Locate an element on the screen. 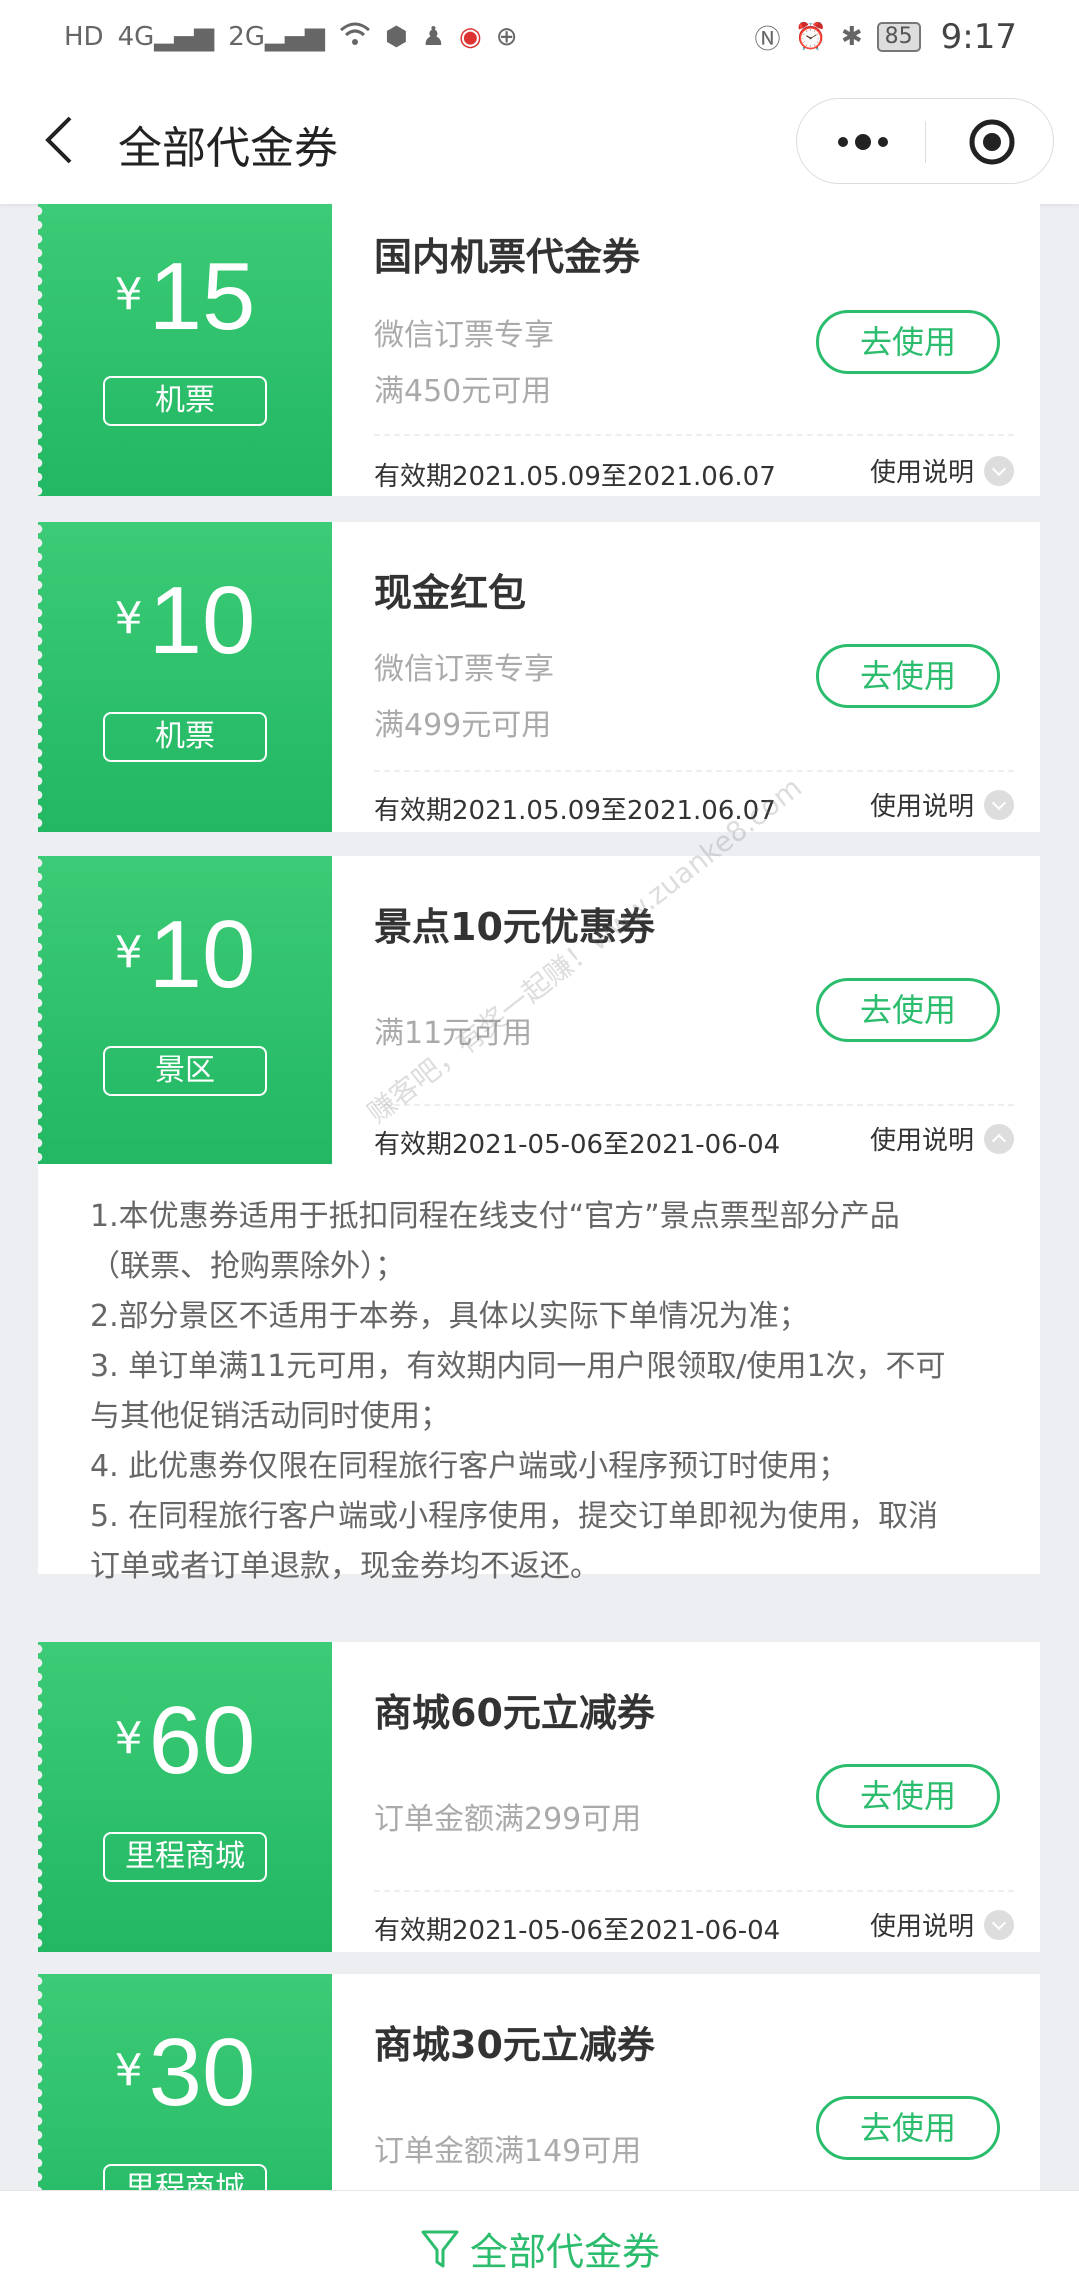  more-dots-icon is located at coordinates (863, 142).